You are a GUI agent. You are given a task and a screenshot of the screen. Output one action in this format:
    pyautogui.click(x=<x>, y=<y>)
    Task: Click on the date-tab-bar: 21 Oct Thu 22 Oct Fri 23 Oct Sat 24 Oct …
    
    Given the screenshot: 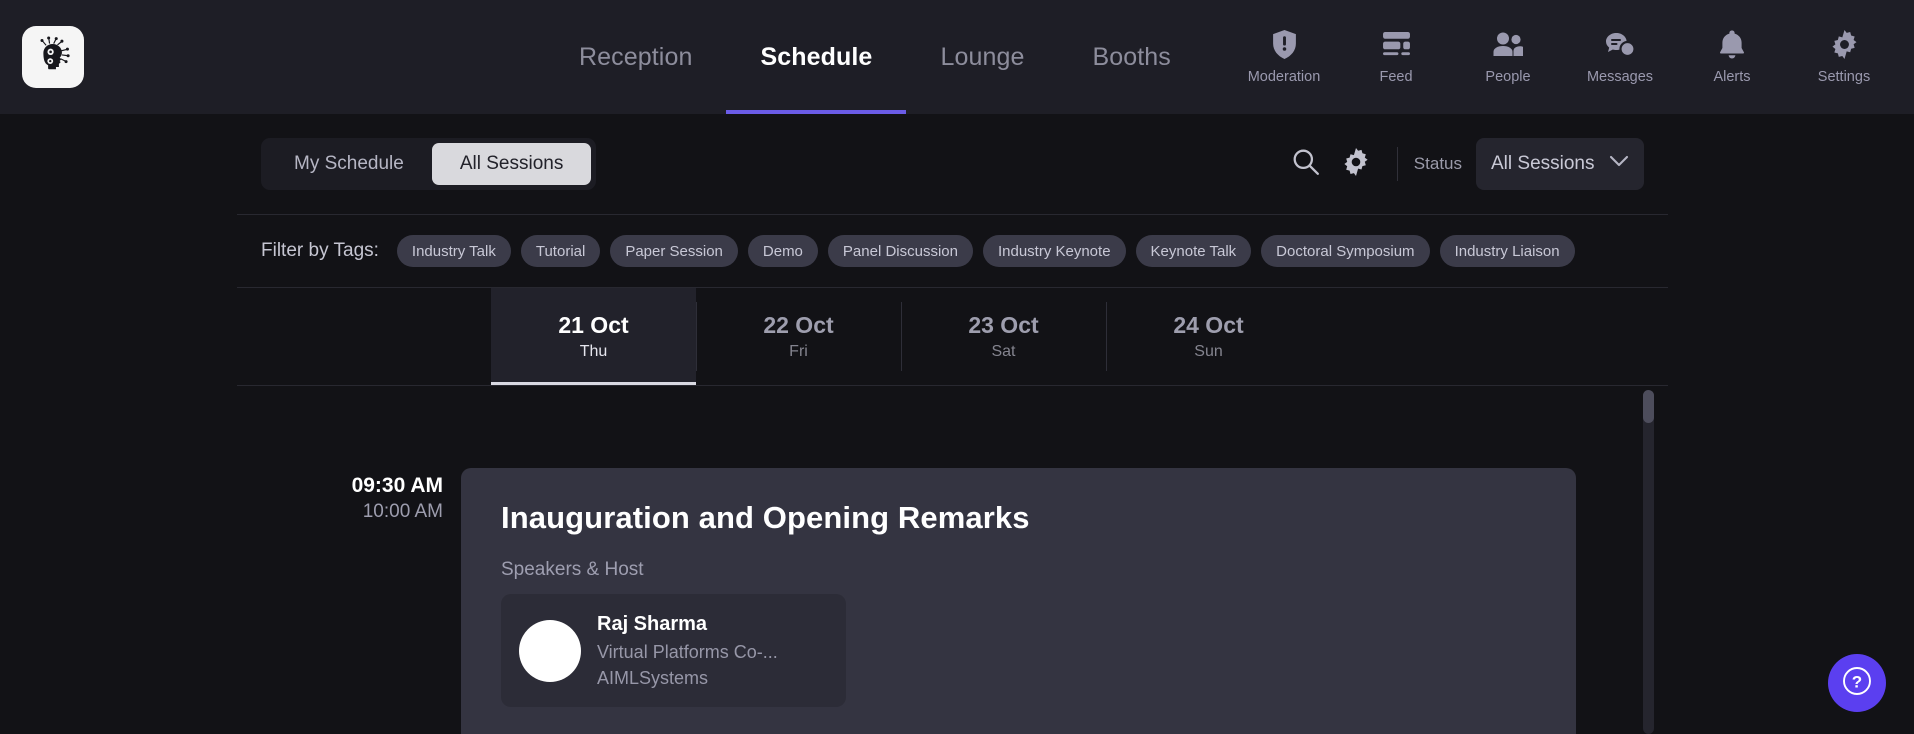 What is the action you would take?
    pyautogui.click(x=952, y=336)
    